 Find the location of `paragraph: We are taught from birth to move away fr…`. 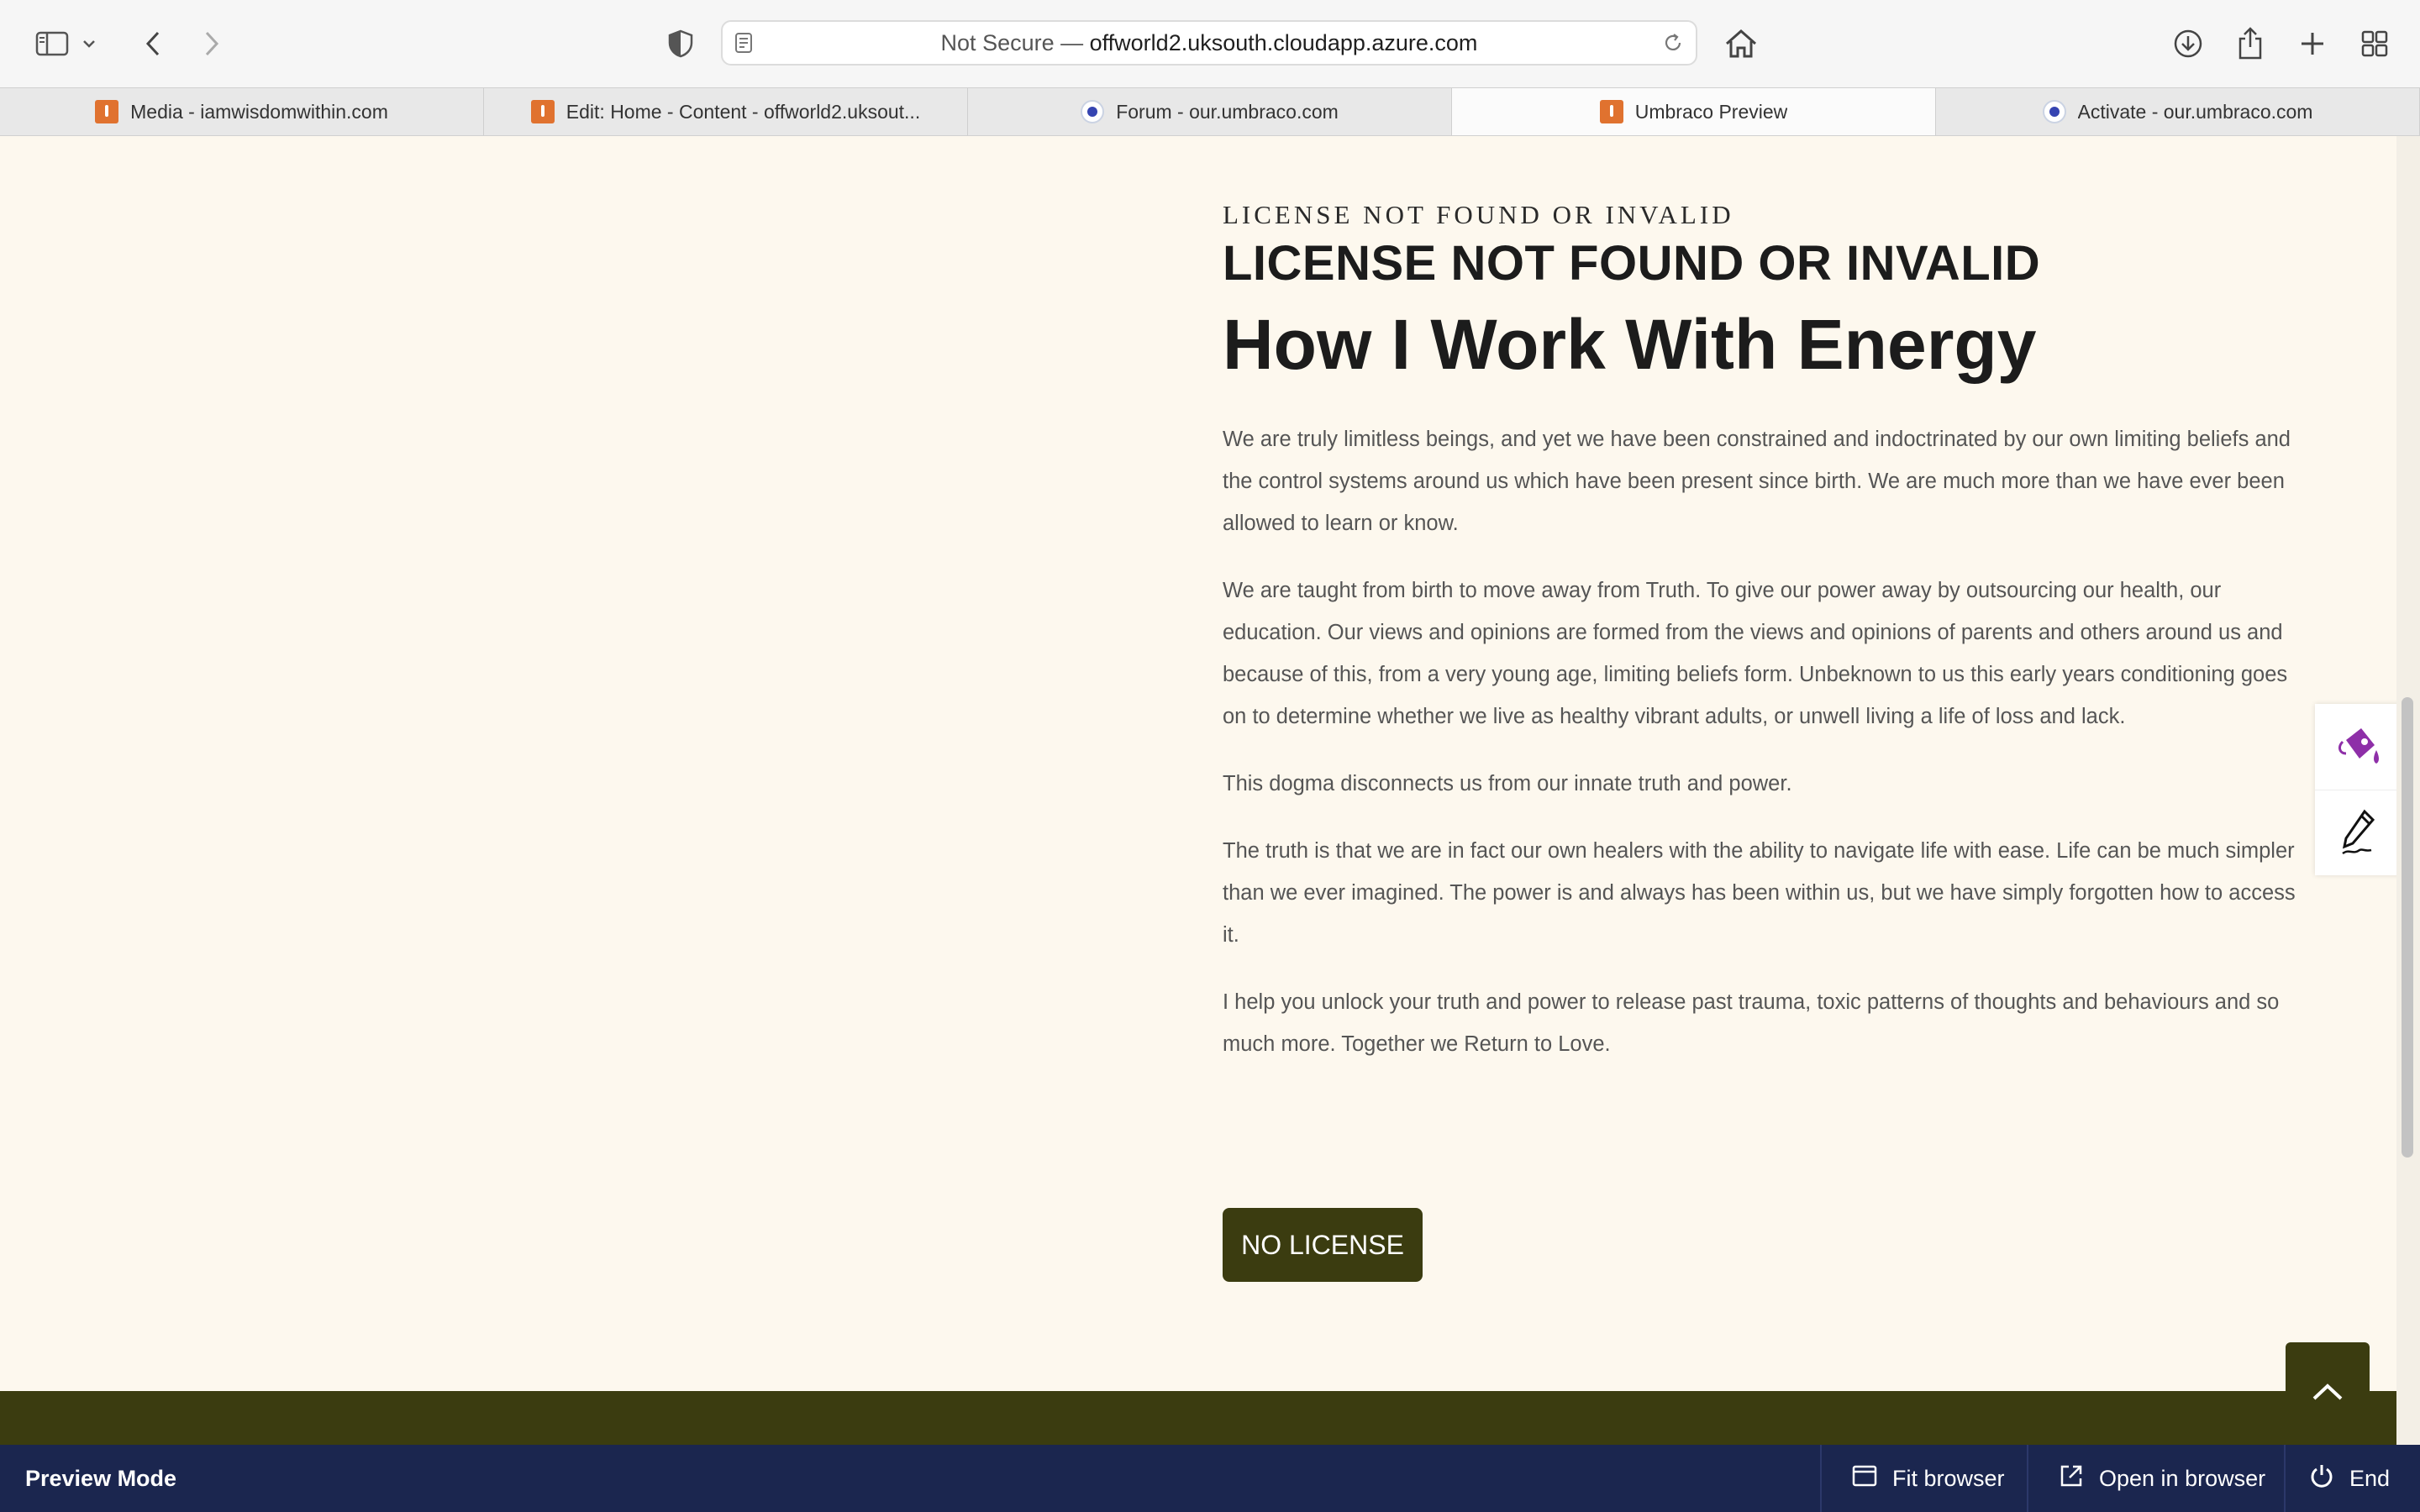

paragraph: We are taught from birth to move away fr… is located at coordinates (1755, 653).